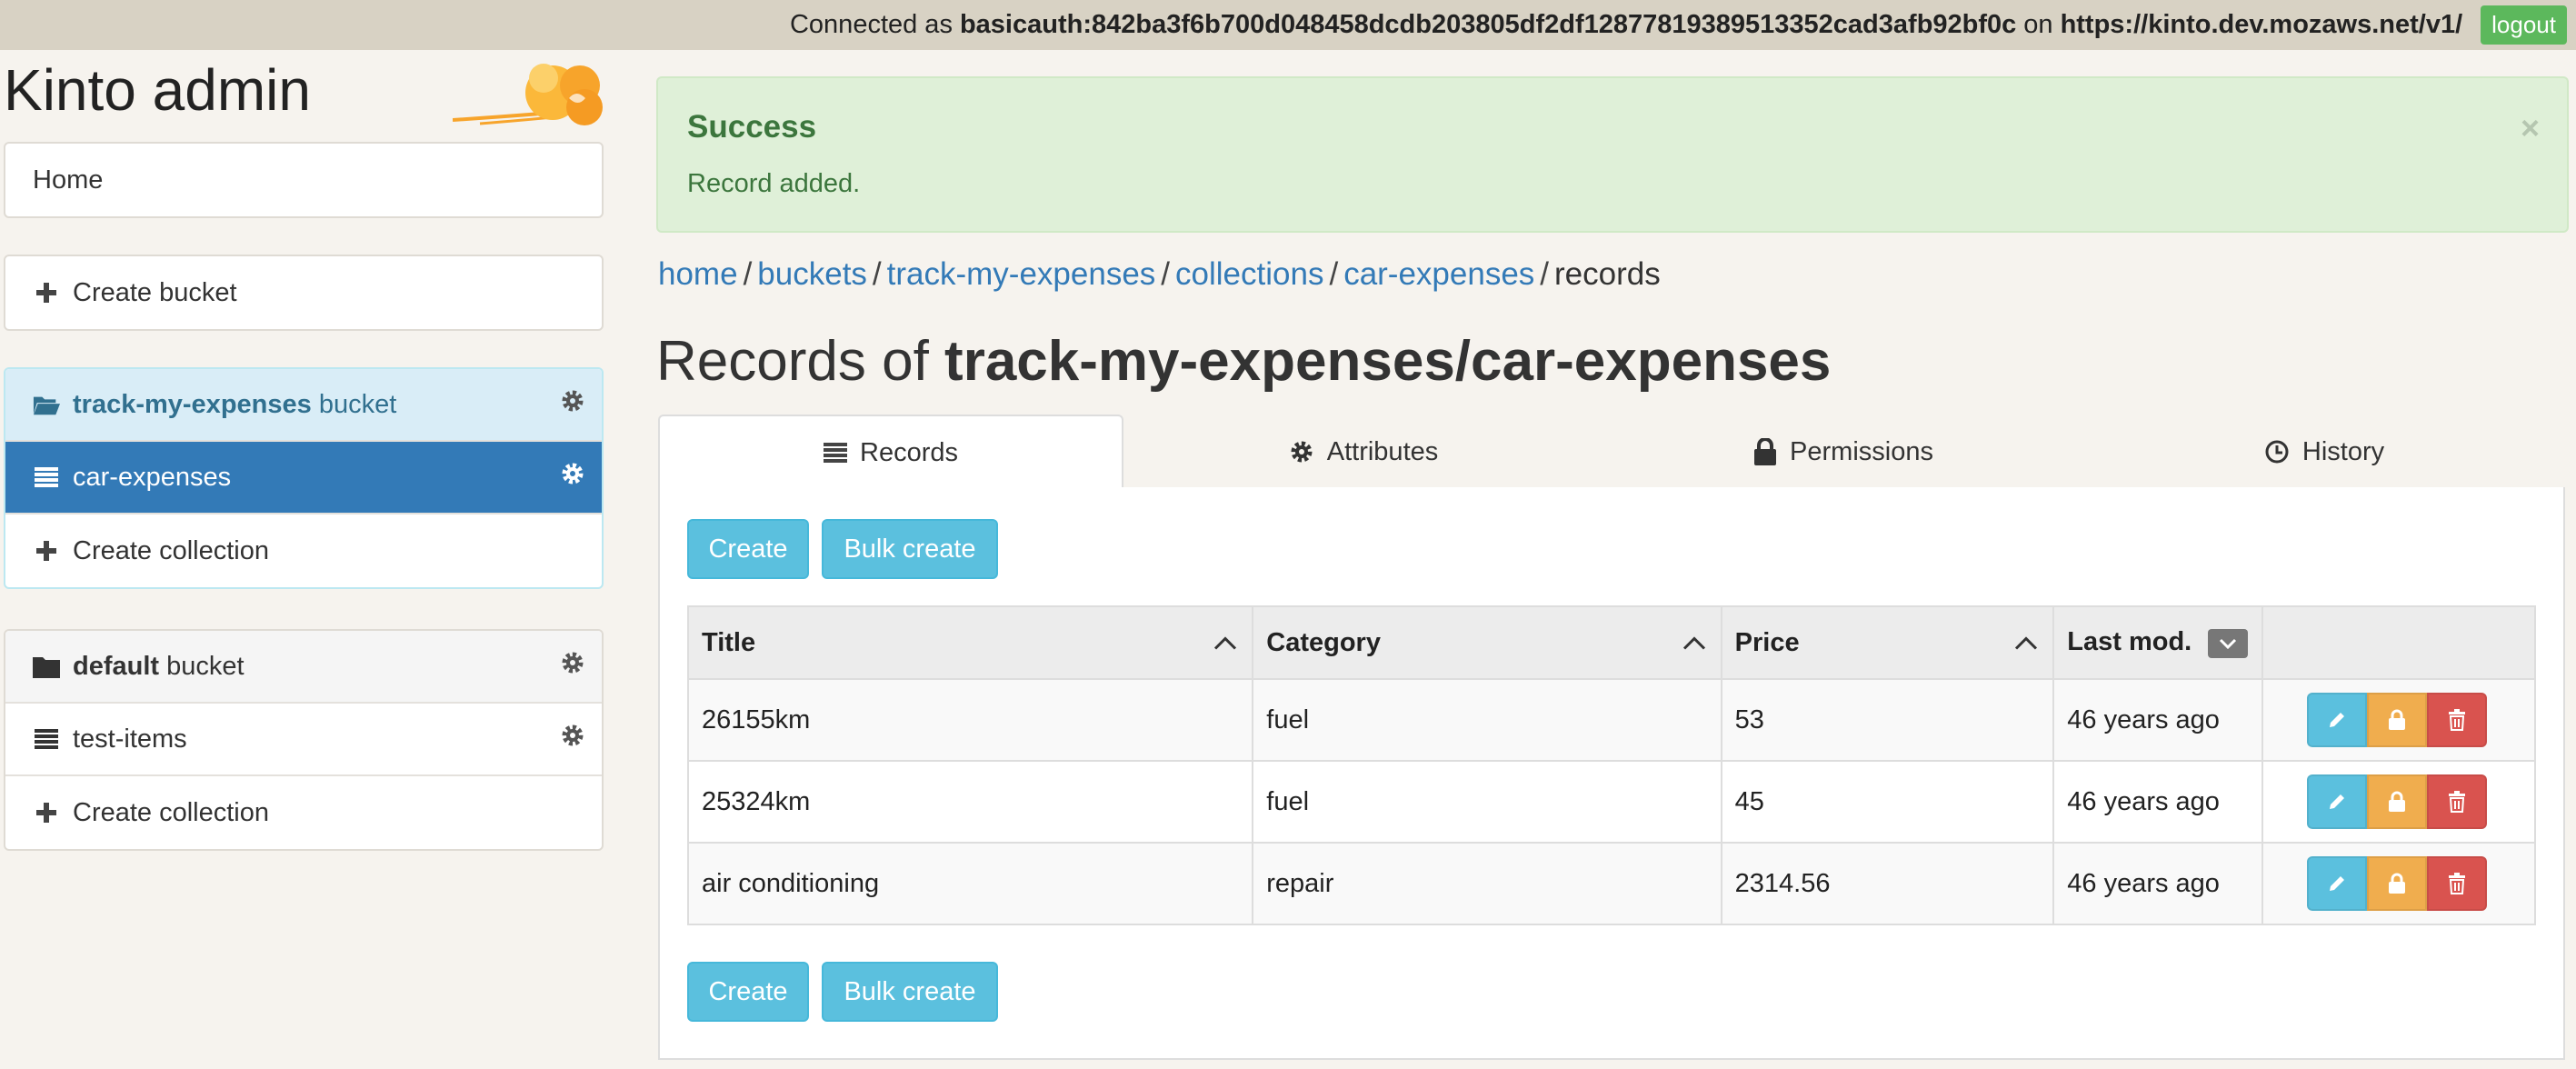  Describe the element at coordinates (1887, 884) in the screenshot. I see `cell-price: 2314.56` at that location.